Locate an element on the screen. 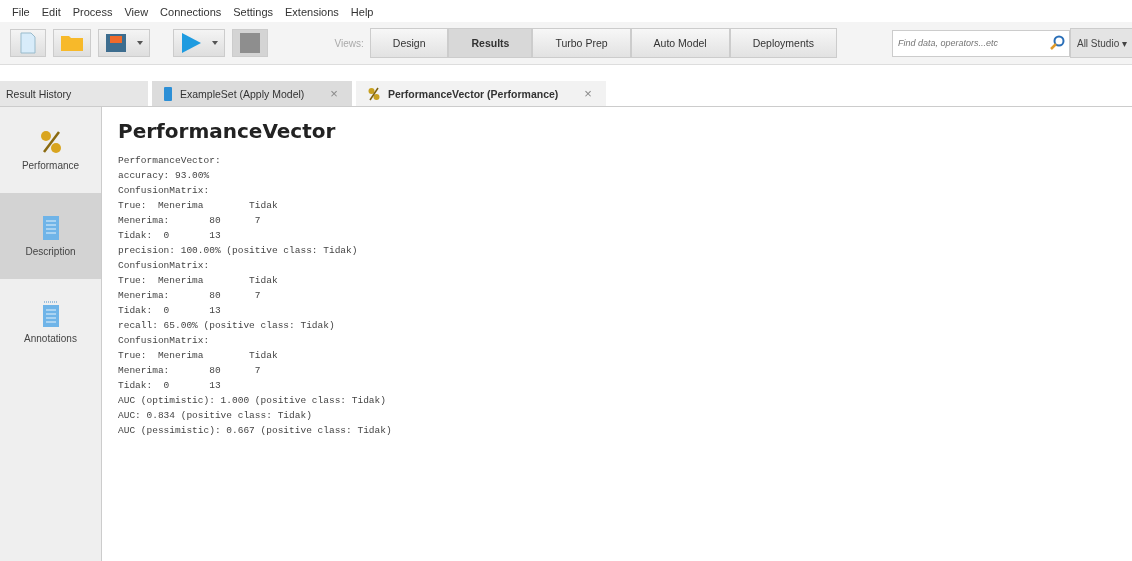 The width and height of the screenshot is (1132, 561). editor-tab: ExampleSet (Apply Model) × is located at coordinates (252, 93).